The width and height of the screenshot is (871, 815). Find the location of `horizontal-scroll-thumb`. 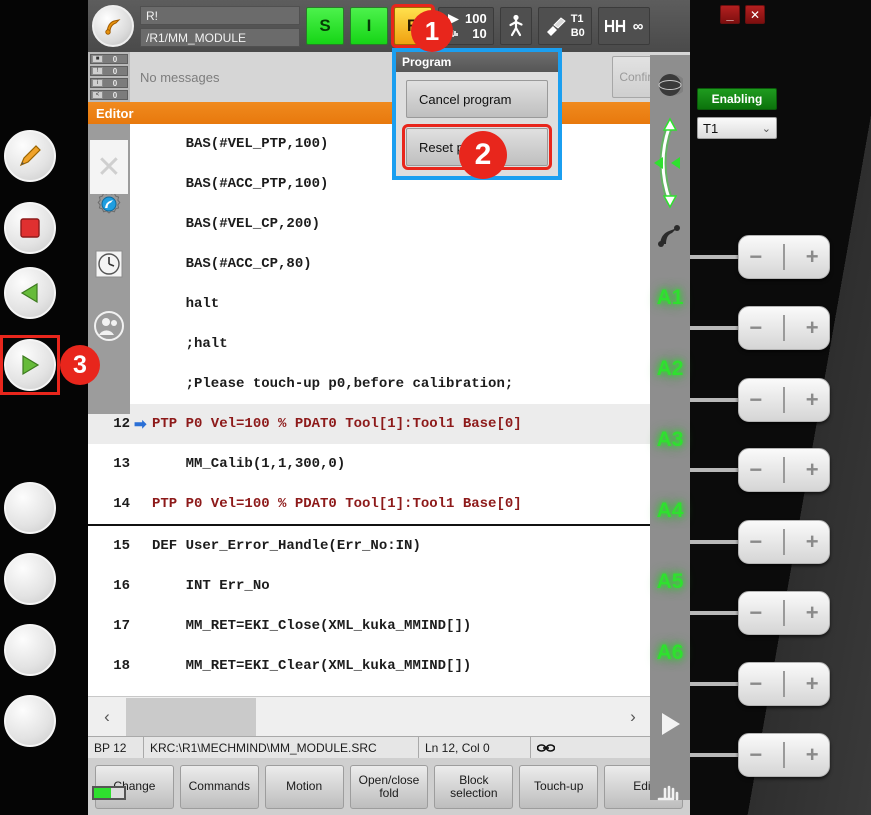

horizontal-scroll-thumb is located at coordinates (191, 716).